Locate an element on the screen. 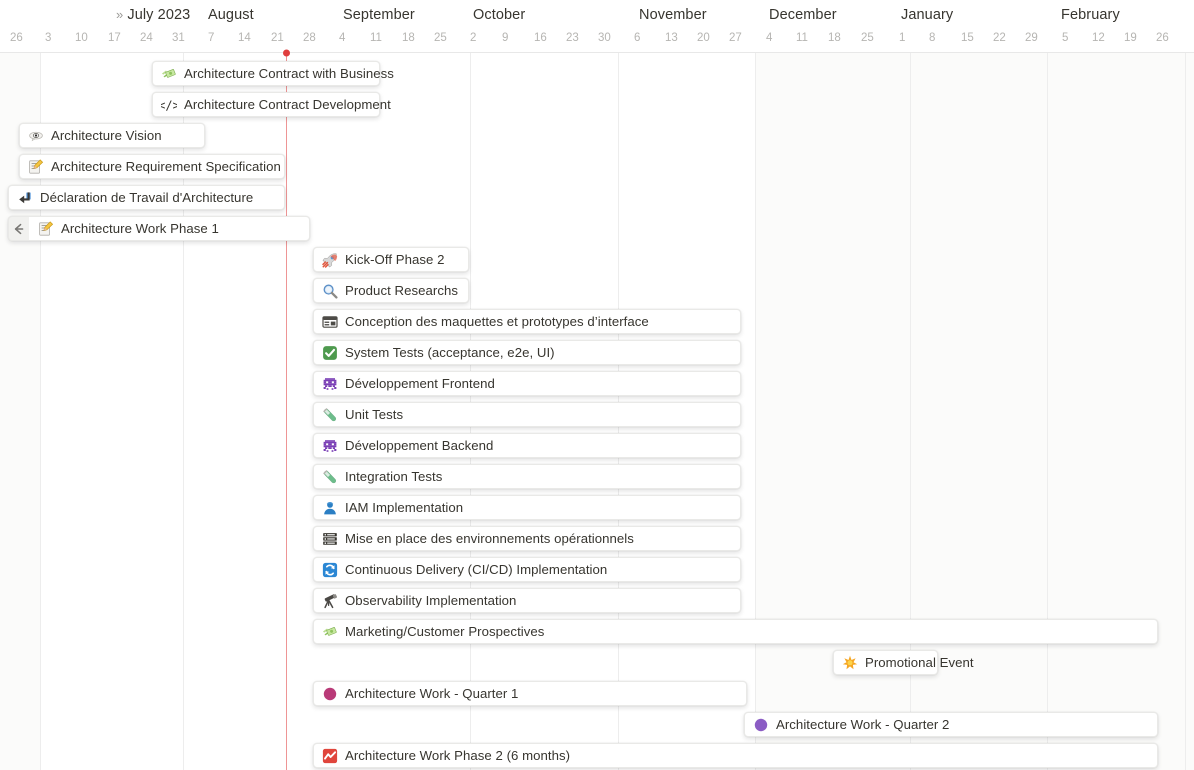 This screenshot has height=770, width=1194. task-bar: Kick-Off Phase 2 is located at coordinates (391, 259).